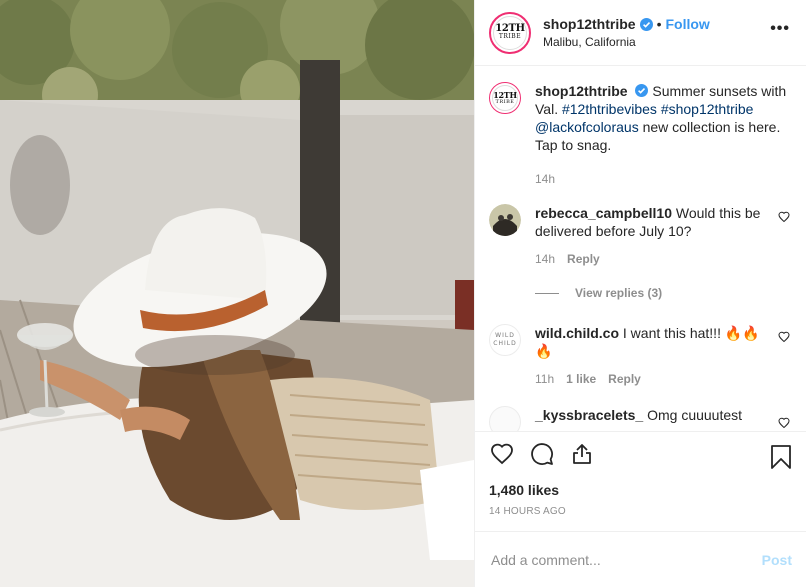 This screenshot has height=587, width=806. I want to click on view-replies-line, so click(547, 293).